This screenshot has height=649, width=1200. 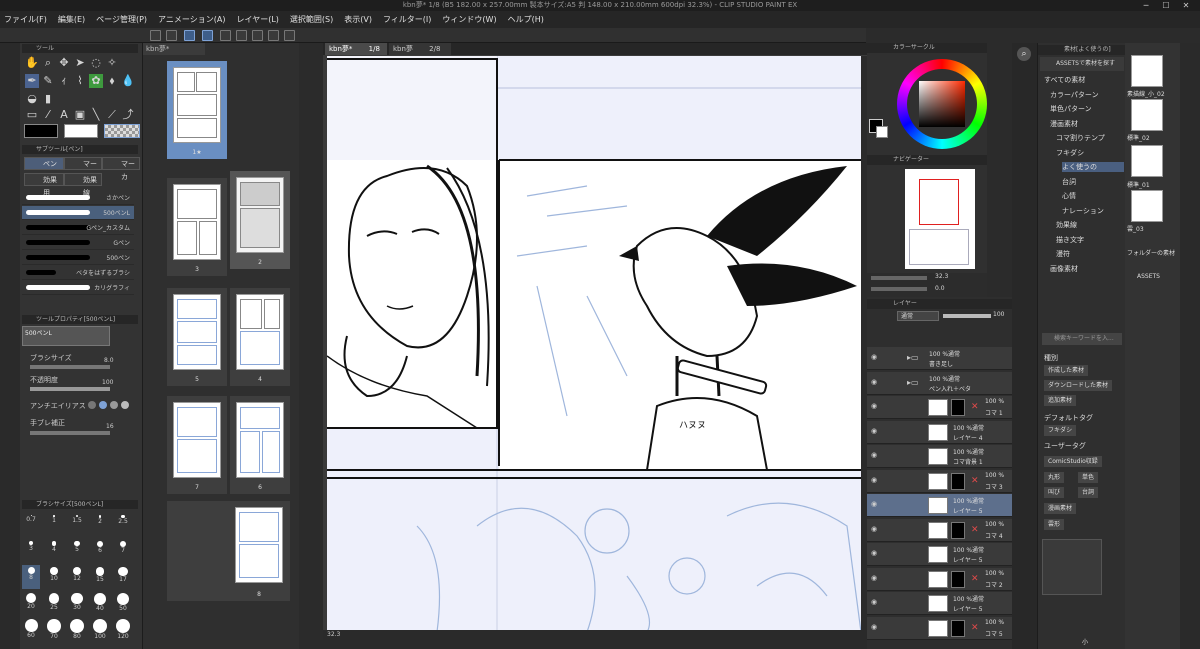 What do you see at coordinates (1084, 80) in the screenshot?
I see `material-tree-item: すべての素材` at bounding box center [1084, 80].